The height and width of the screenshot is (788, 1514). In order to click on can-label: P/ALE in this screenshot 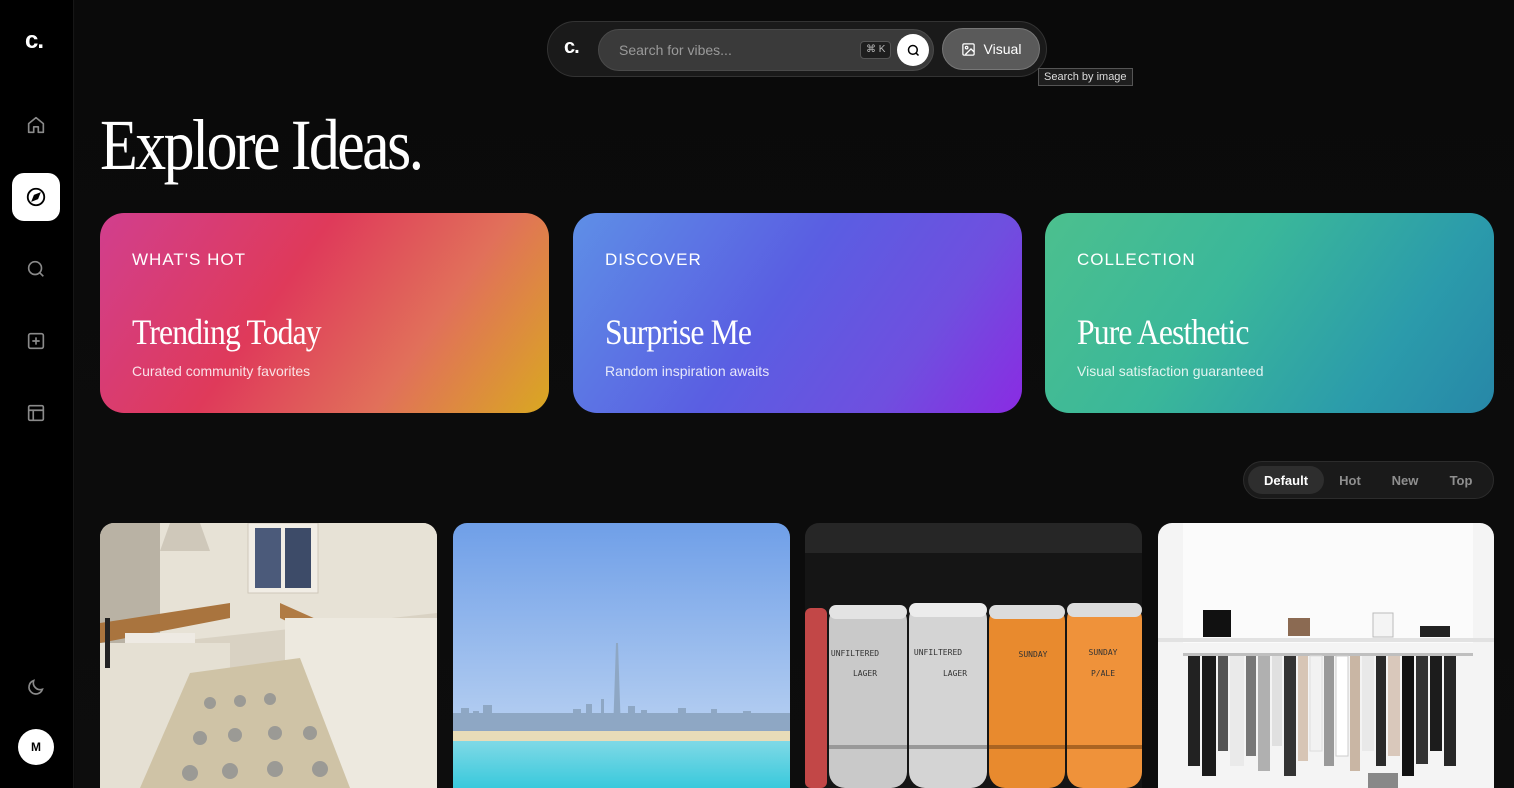, I will do `click(1103, 673)`.